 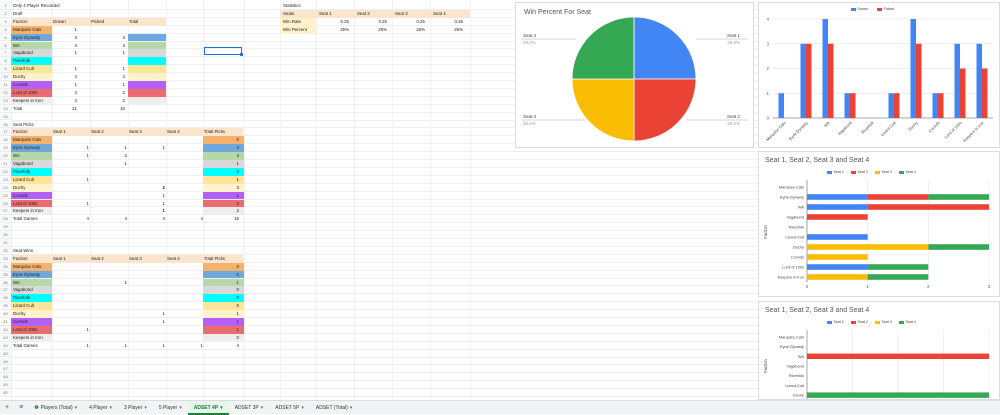 I want to click on row-number: 13, so click(x=5, y=100).